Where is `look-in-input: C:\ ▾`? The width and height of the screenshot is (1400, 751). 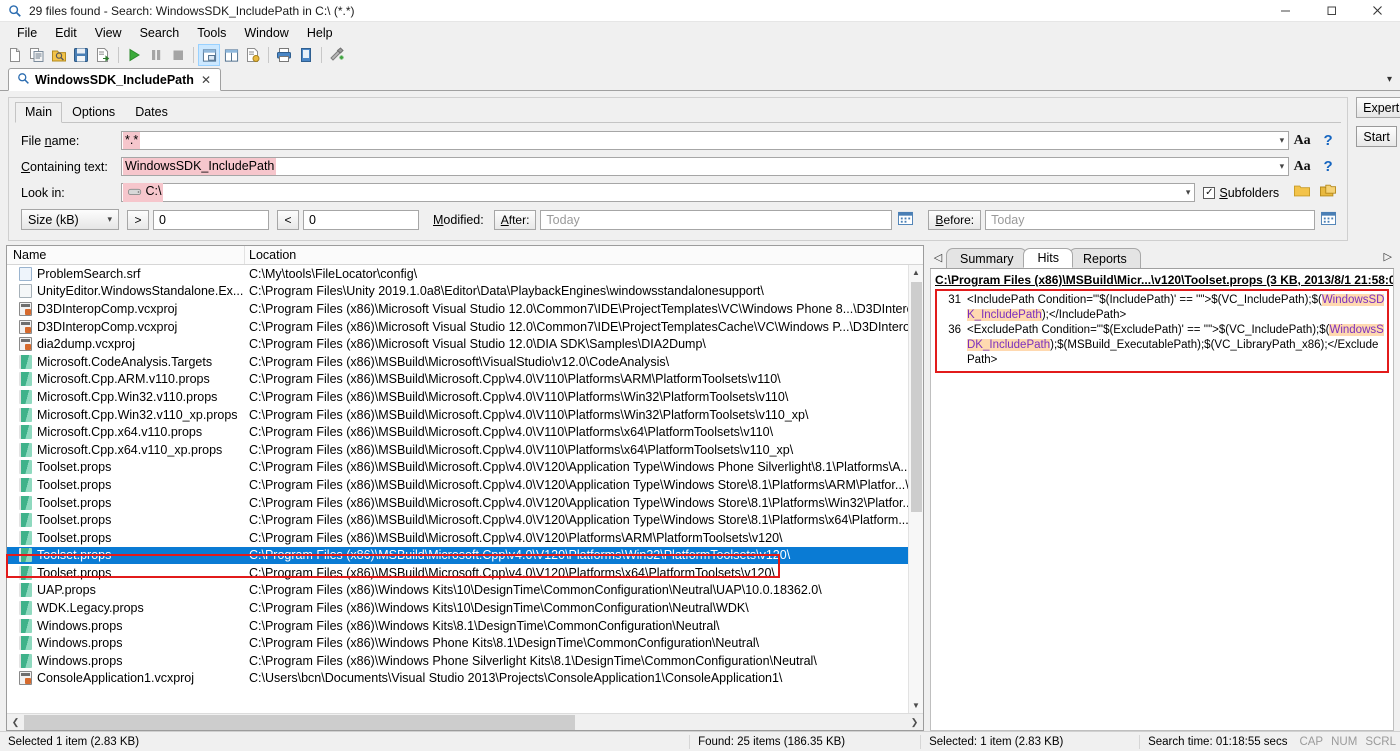
look-in-input: C:\ ▾ is located at coordinates (658, 192).